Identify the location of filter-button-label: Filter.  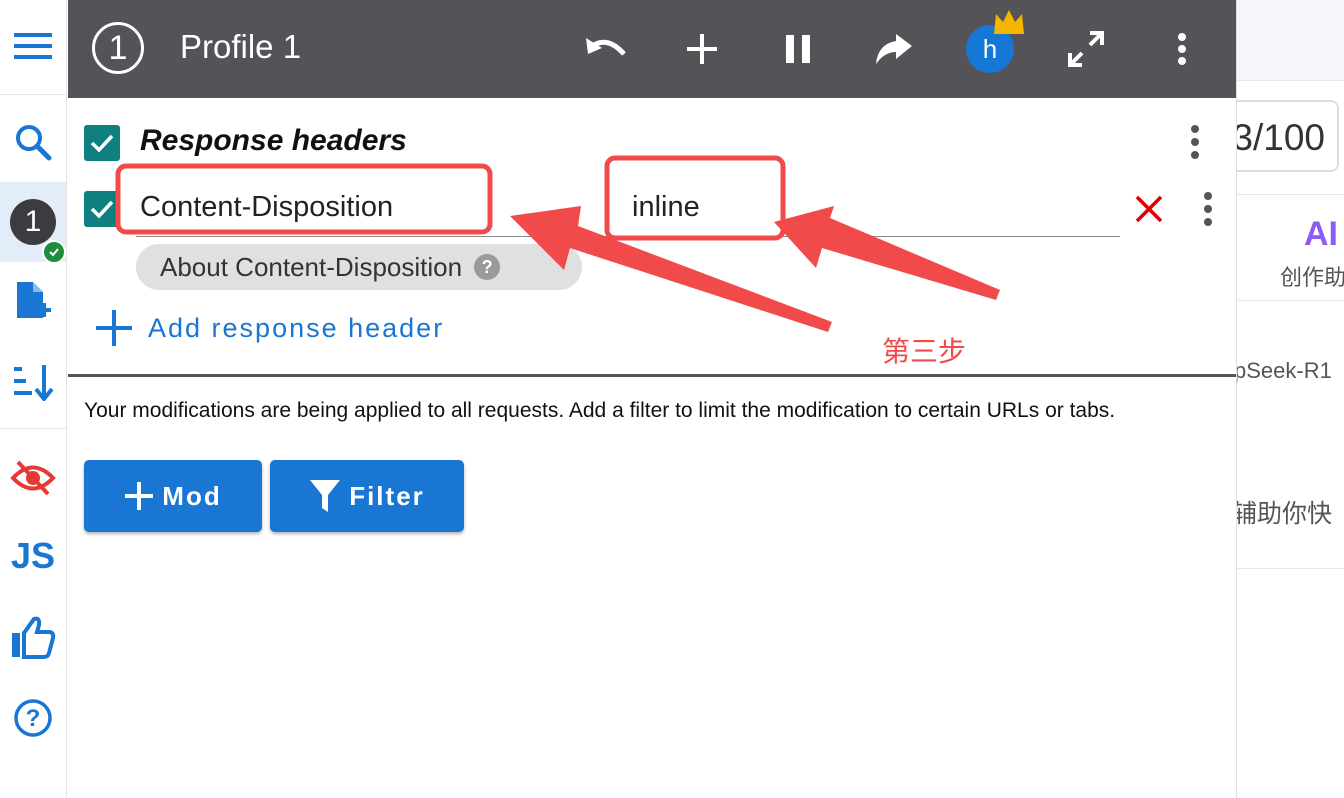
(387, 495).